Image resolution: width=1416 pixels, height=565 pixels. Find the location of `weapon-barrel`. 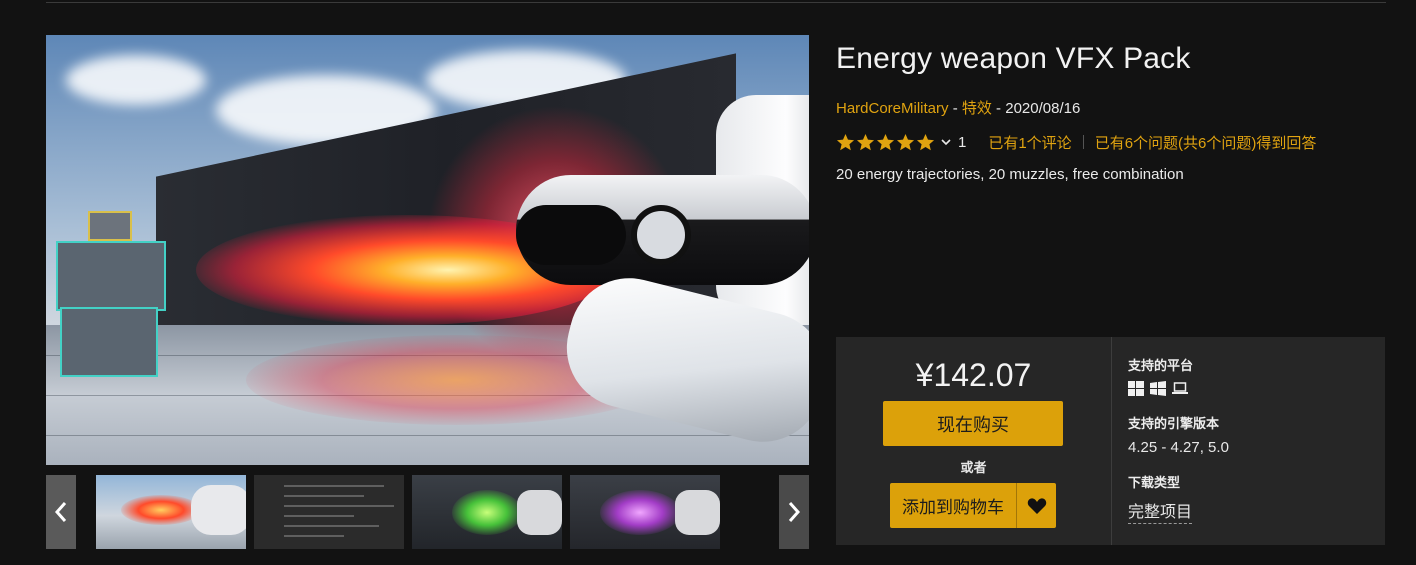

weapon-barrel is located at coordinates (571, 235).